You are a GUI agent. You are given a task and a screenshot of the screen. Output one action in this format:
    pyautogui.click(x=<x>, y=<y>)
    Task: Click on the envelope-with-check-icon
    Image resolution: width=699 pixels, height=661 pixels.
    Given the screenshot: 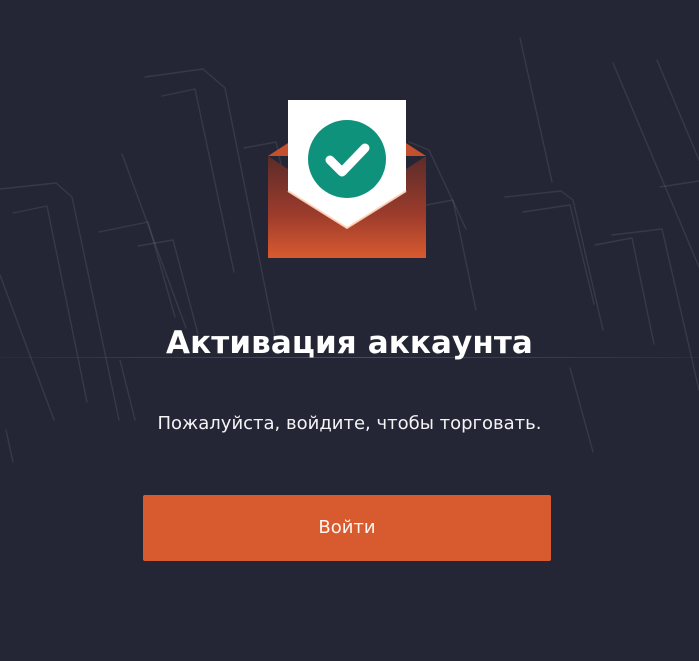 What is the action you would take?
    pyautogui.click(x=347, y=179)
    